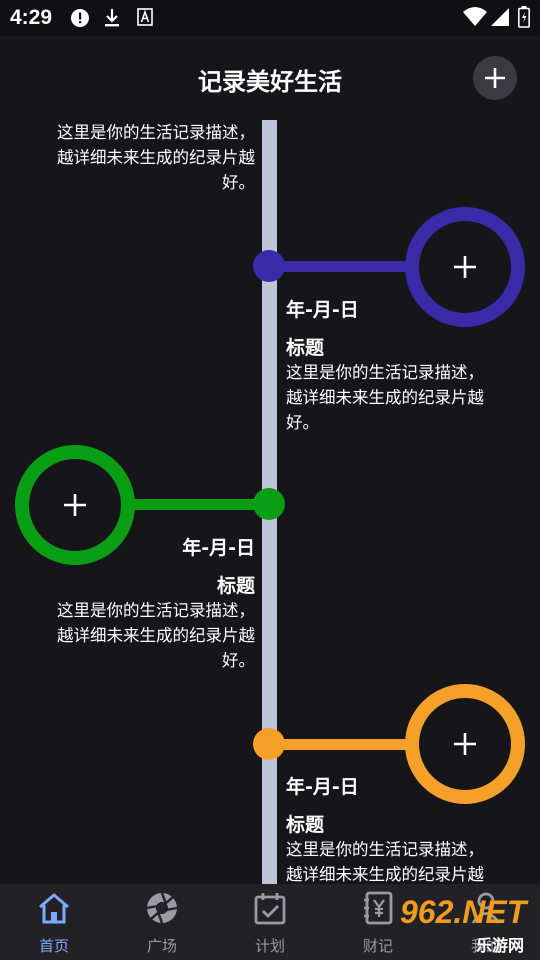  What do you see at coordinates (162, 908) in the screenshot?
I see `aperture-icon` at bounding box center [162, 908].